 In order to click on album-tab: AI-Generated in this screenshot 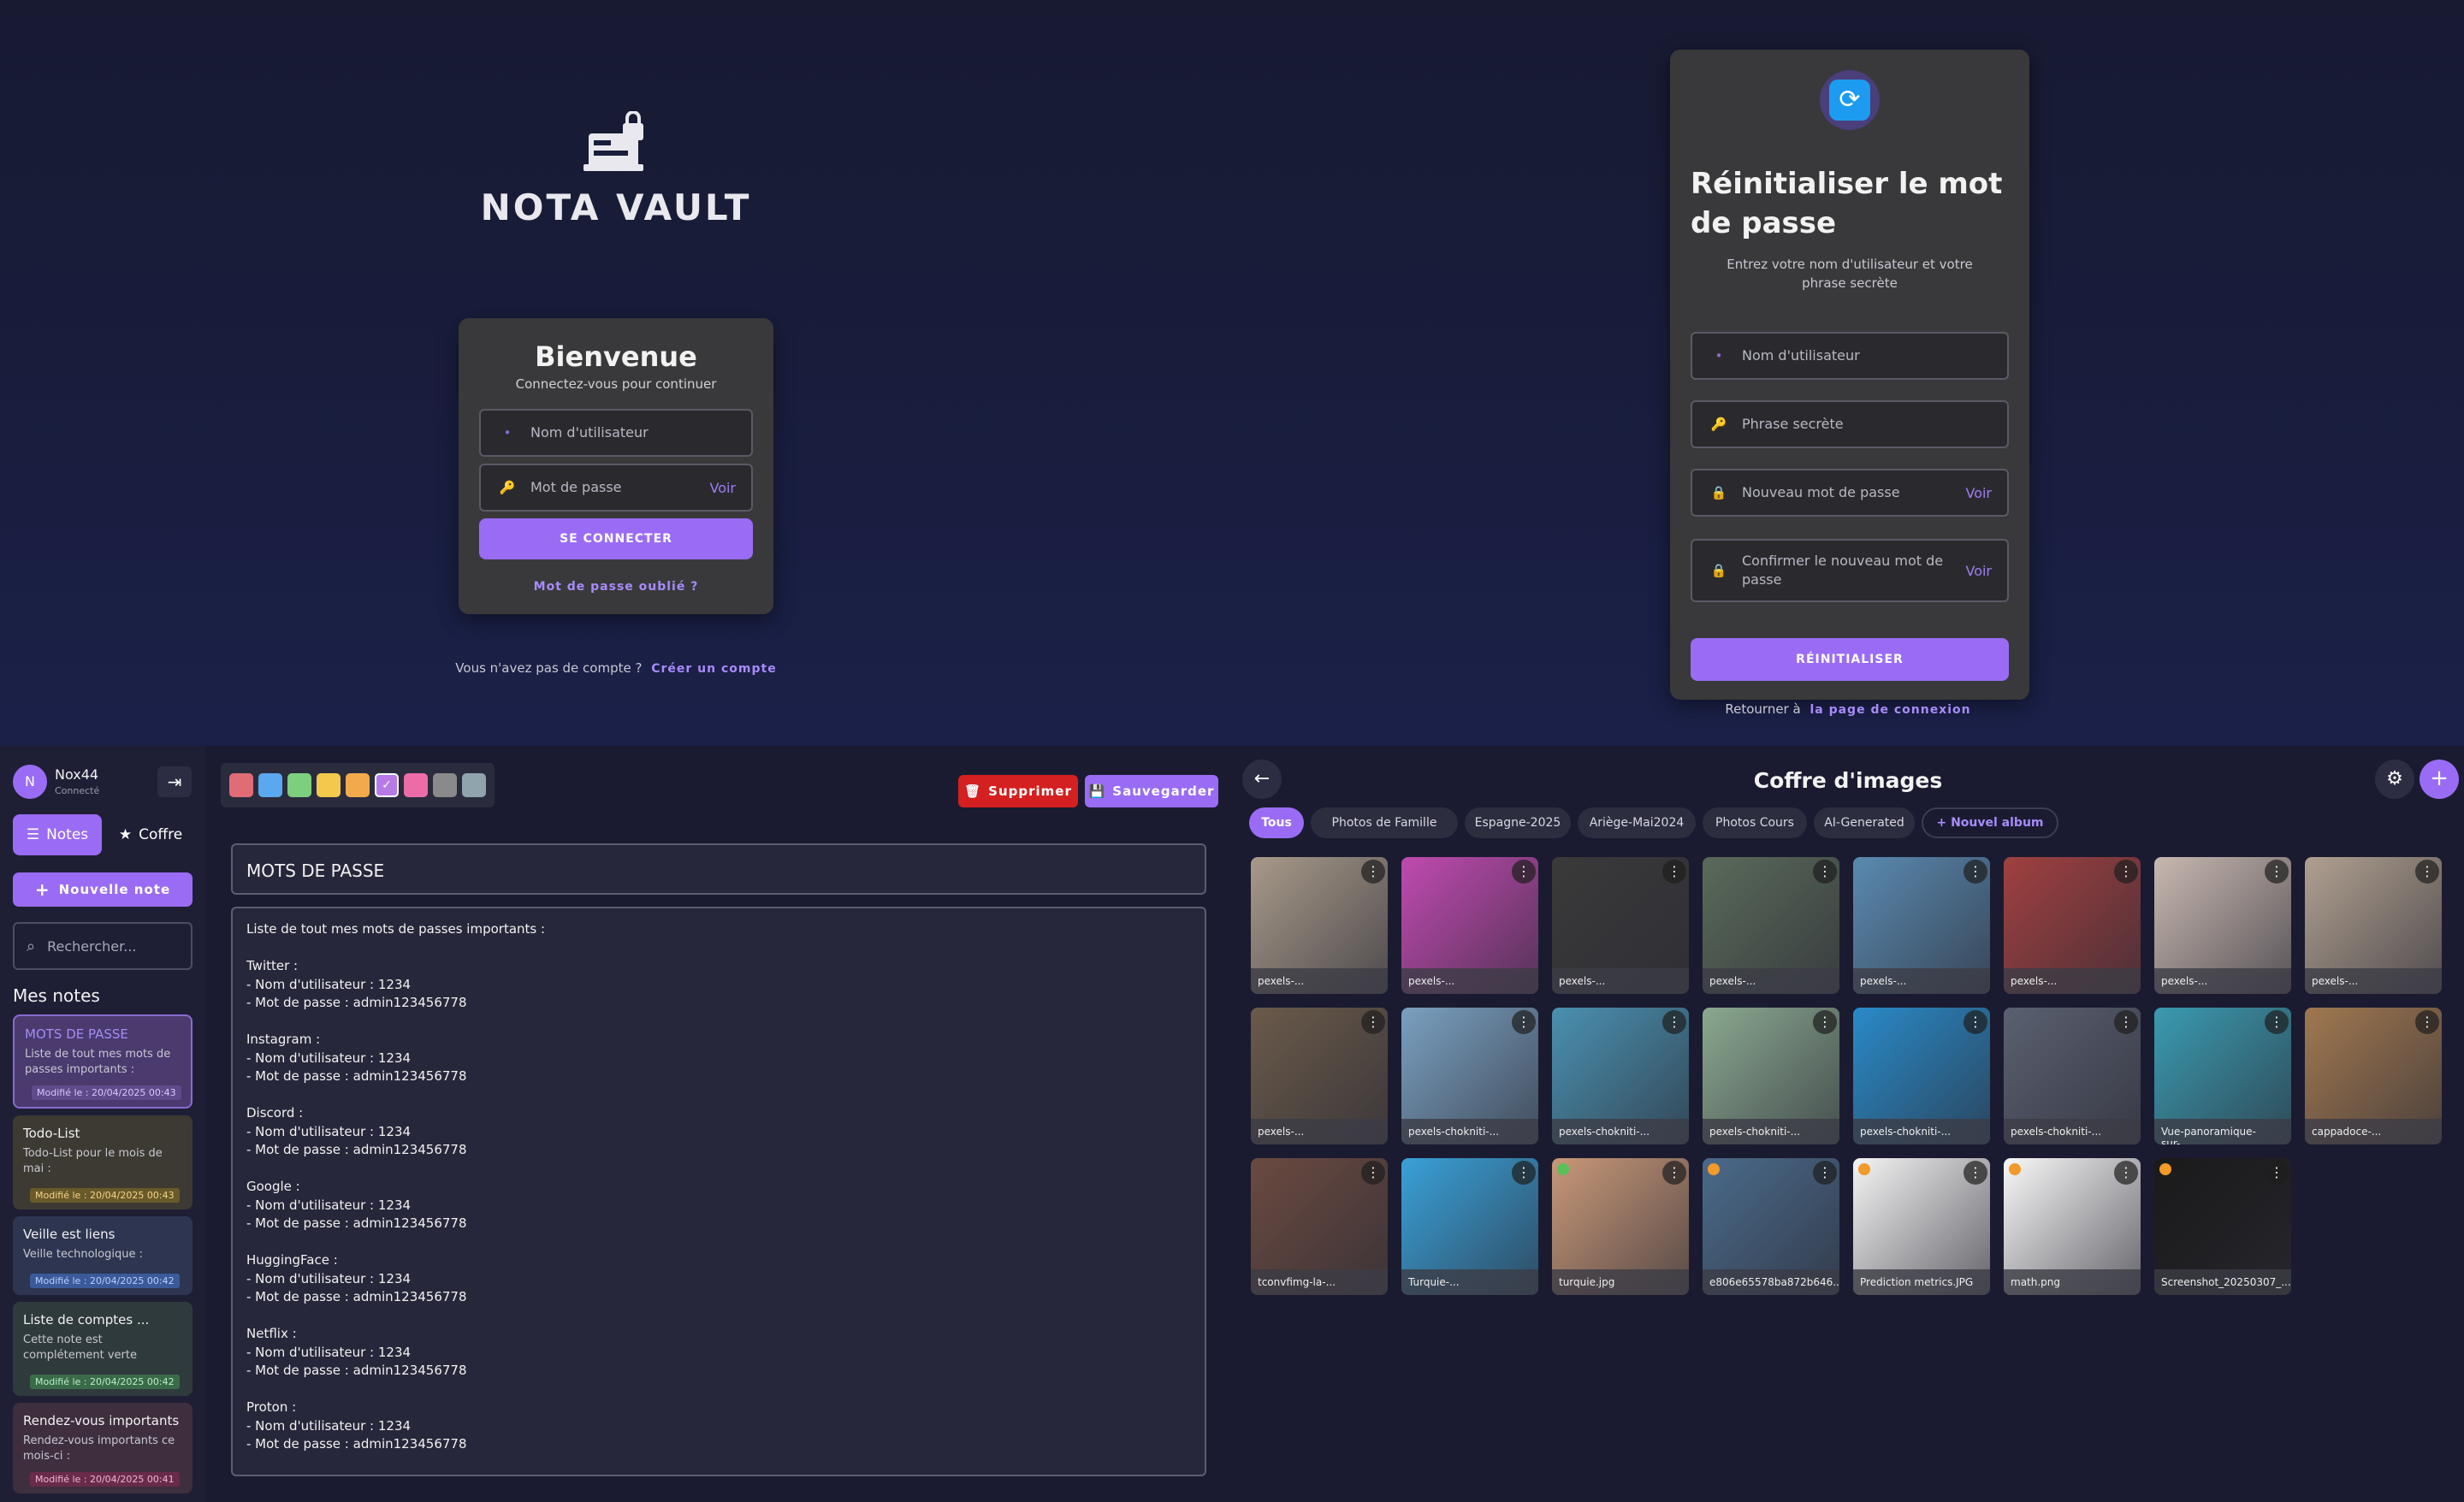, I will do `click(1864, 822)`.